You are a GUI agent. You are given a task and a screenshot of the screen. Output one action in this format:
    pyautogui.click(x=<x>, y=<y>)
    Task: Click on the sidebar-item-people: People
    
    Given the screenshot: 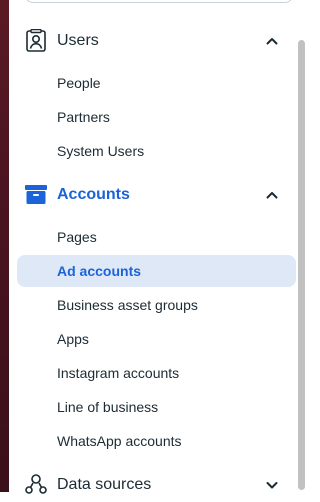 What is the action you would take?
    pyautogui.click(x=156, y=83)
    